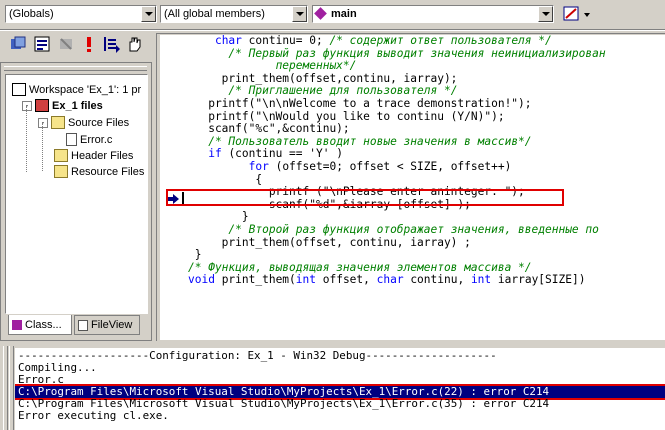 The height and width of the screenshot is (430, 665). Describe the element at coordinates (538, 280) in the screenshot. I see `code-token: iarray[SIZE])` at that location.